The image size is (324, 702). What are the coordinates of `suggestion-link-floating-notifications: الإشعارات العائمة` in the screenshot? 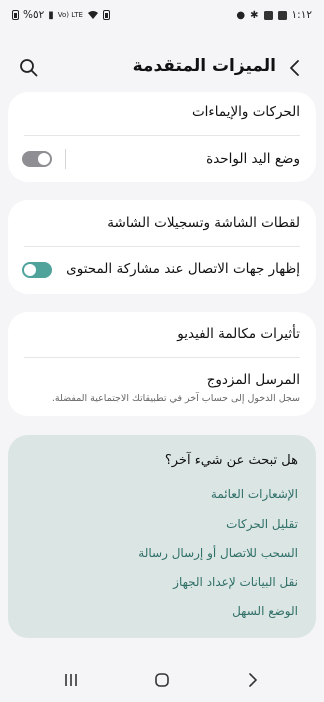 It's located at (254, 494).